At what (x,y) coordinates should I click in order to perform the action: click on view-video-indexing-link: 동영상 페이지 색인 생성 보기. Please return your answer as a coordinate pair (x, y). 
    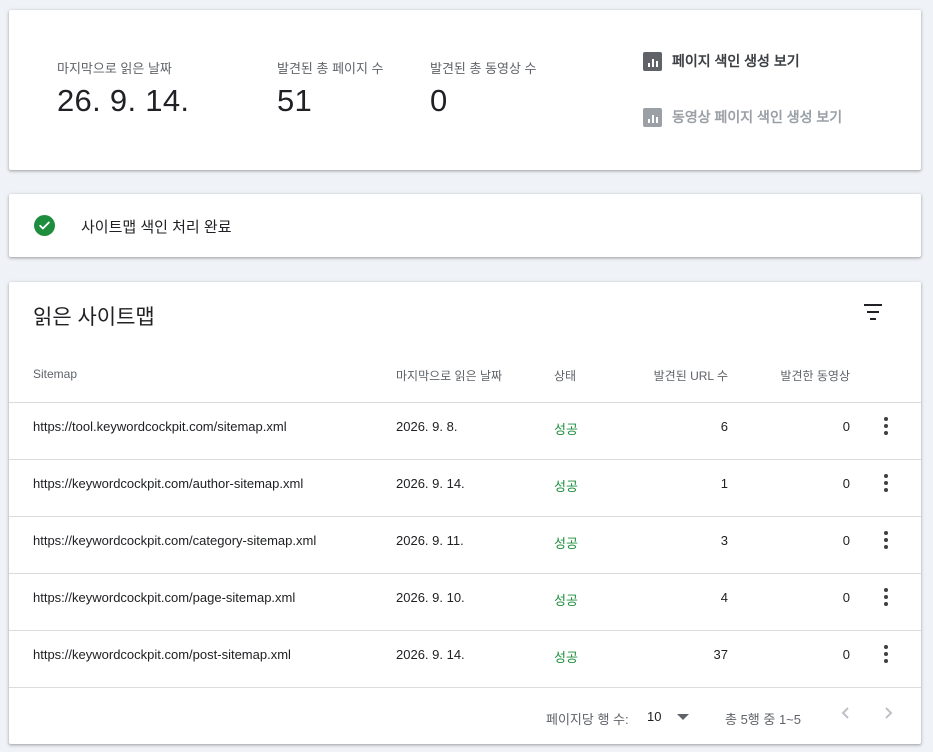
    Looking at the image, I should click on (742, 117).